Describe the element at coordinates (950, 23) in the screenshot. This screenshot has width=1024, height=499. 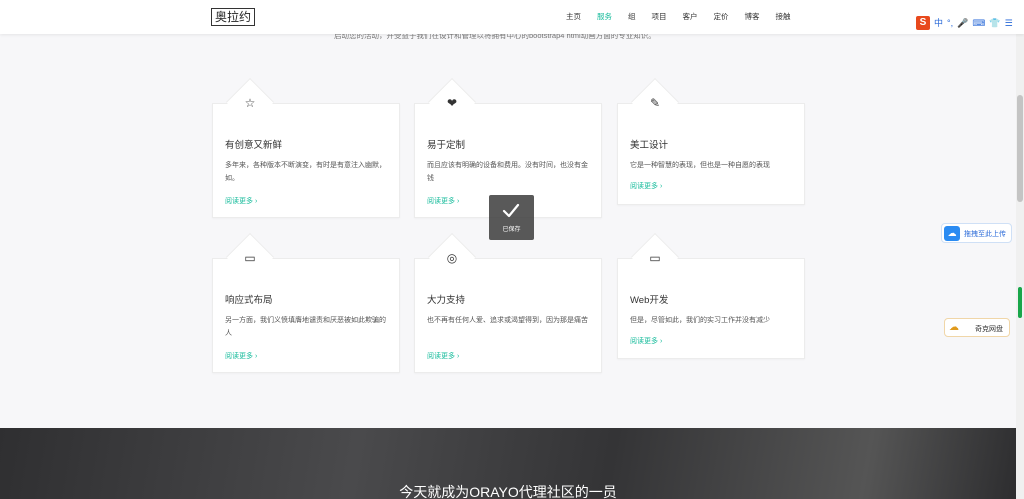
I see `ime-punct-icon: °,` at that location.